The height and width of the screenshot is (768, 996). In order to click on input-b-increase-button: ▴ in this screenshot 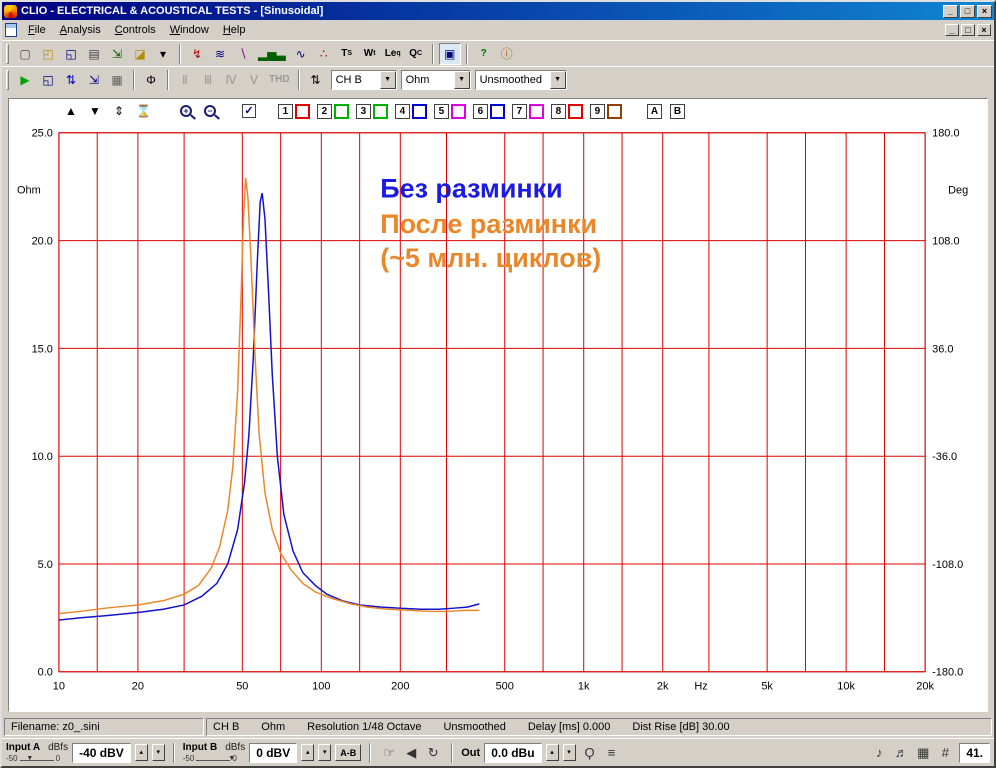, I will do `click(308, 752)`.